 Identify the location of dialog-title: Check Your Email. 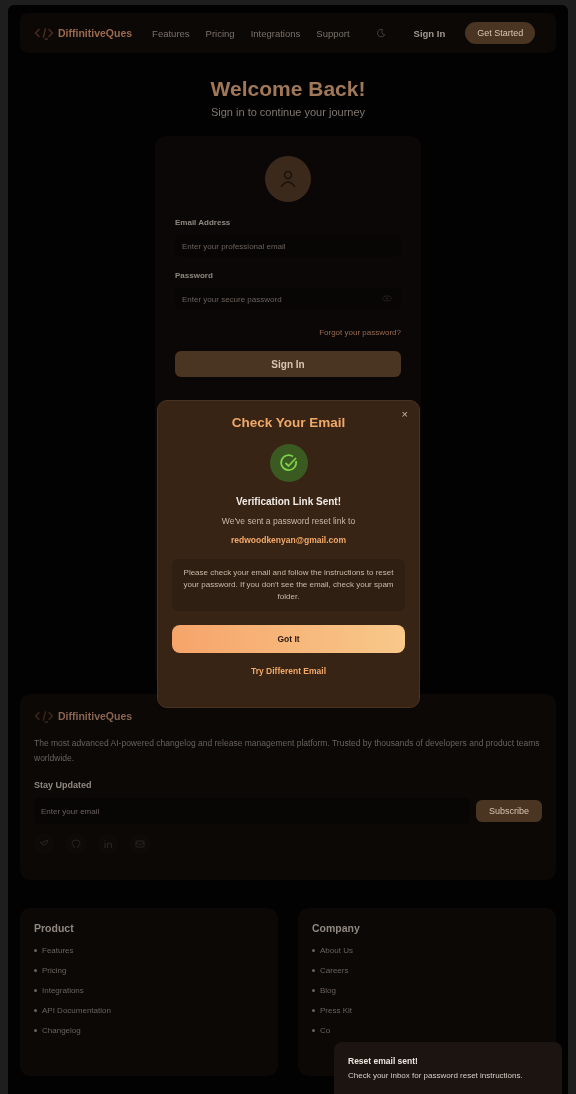
(288, 422).